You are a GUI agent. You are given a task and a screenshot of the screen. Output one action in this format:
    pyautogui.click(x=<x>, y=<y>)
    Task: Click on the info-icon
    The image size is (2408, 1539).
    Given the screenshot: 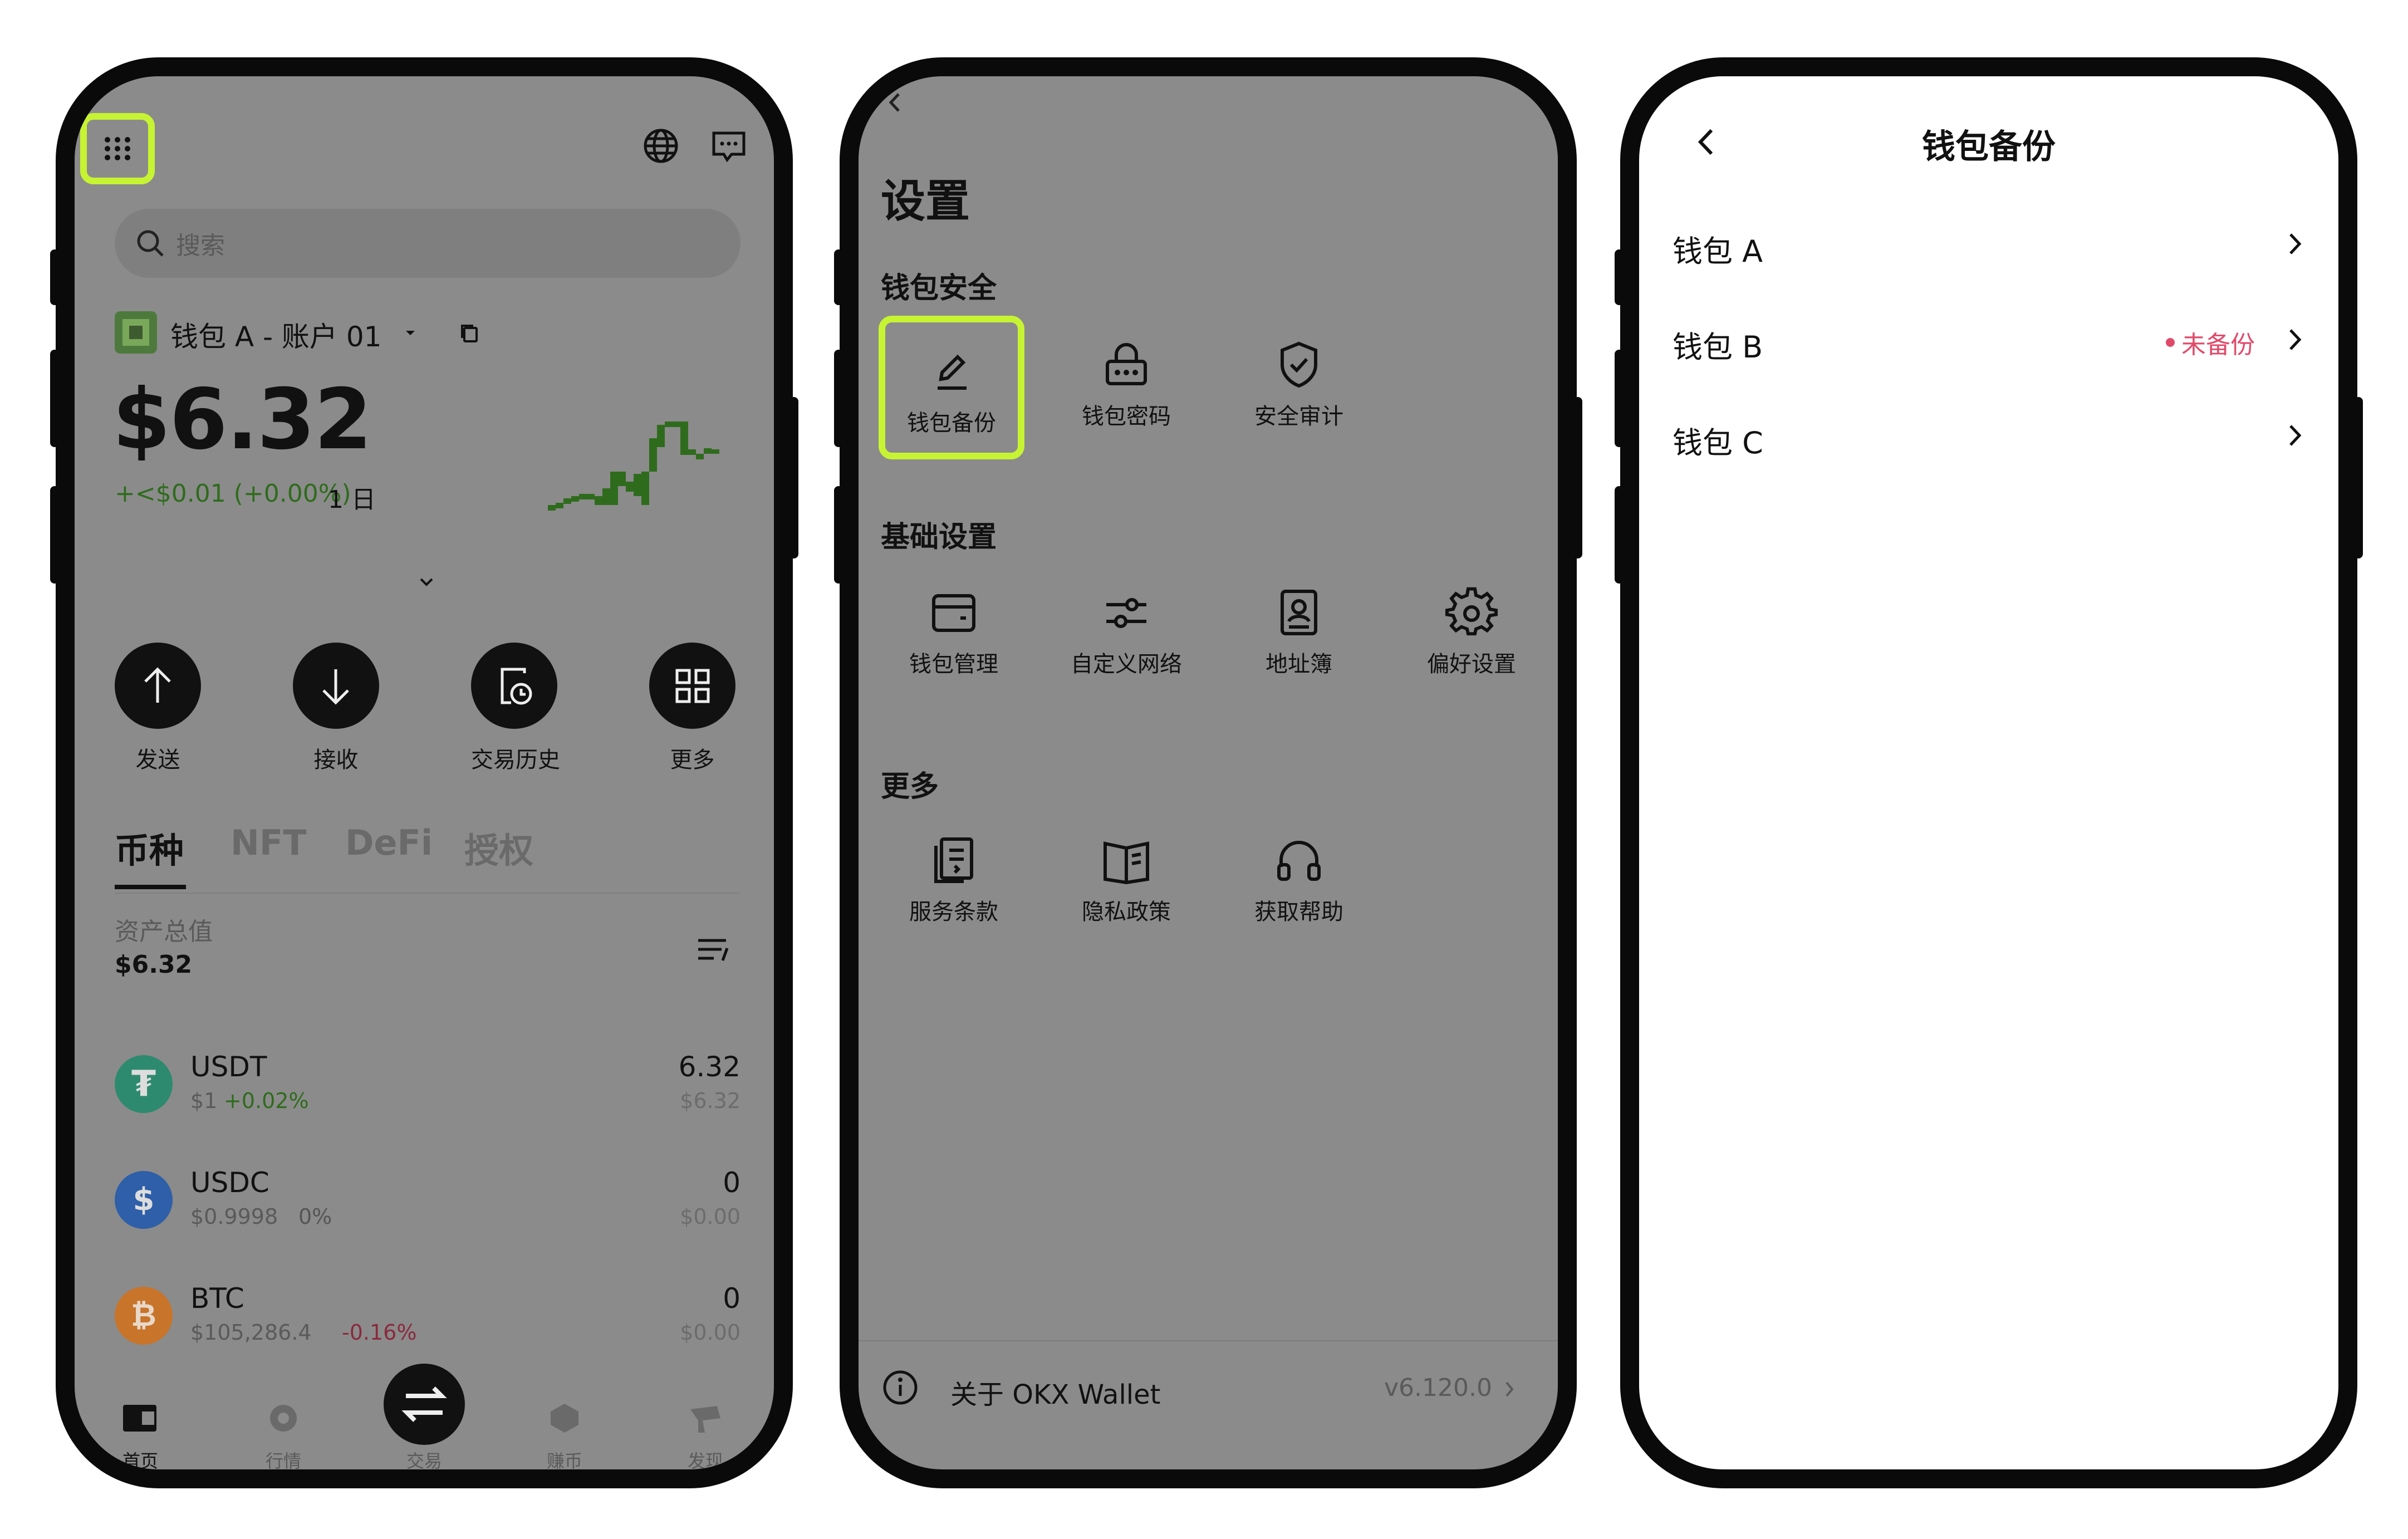 What is the action you would take?
    pyautogui.click(x=900, y=1387)
    